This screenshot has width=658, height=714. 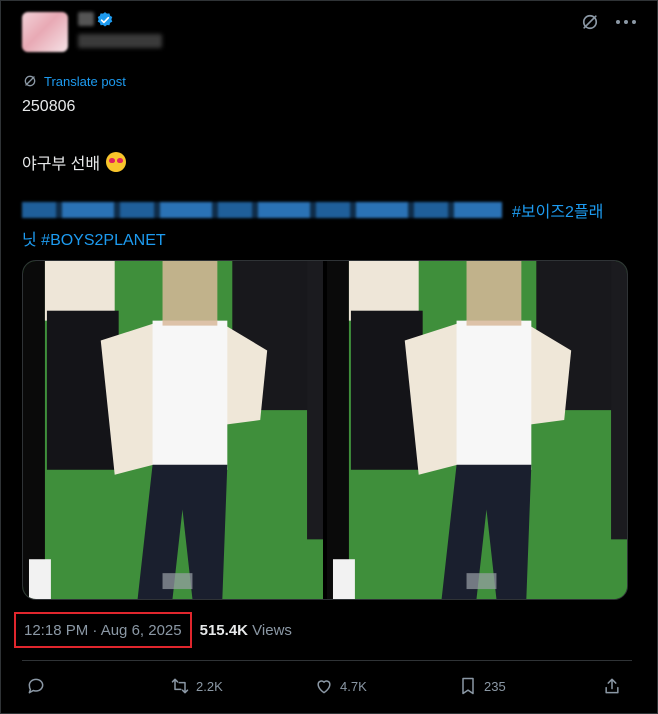 What do you see at coordinates (590, 22) in the screenshot?
I see `grok-icon` at bounding box center [590, 22].